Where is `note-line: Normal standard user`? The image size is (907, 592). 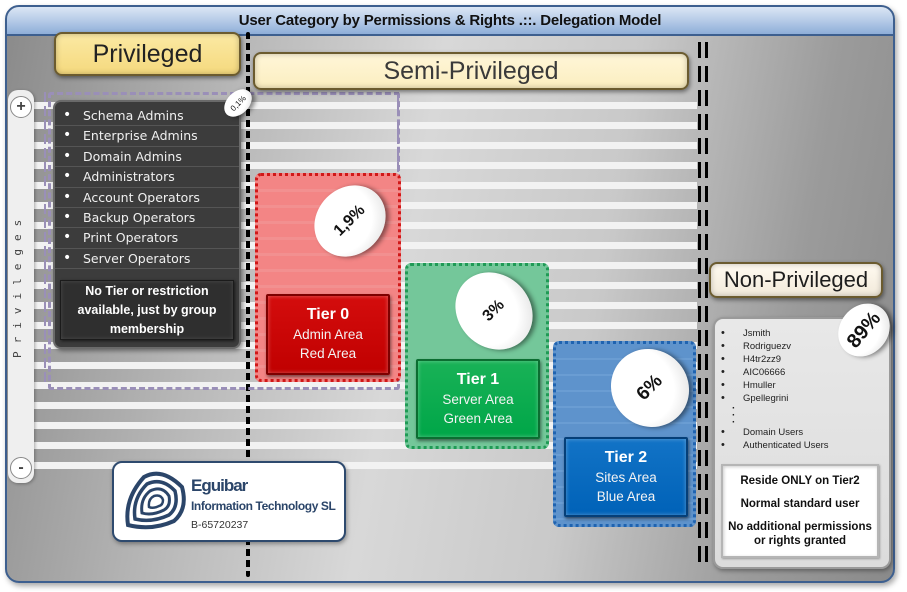
note-line: Normal standard user is located at coordinates (800, 504).